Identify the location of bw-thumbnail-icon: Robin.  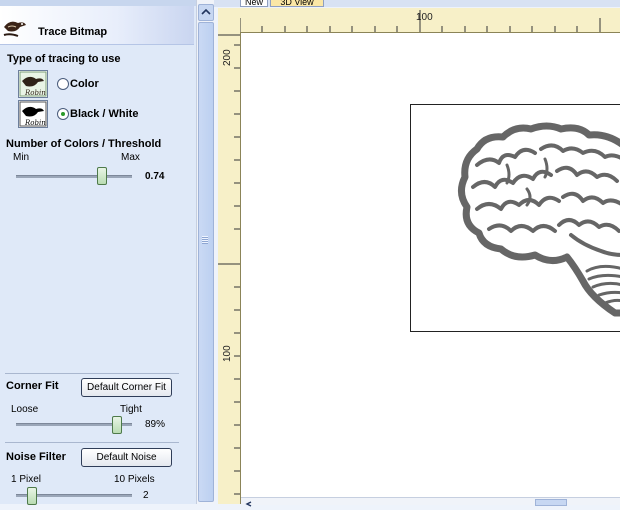
(33, 114).